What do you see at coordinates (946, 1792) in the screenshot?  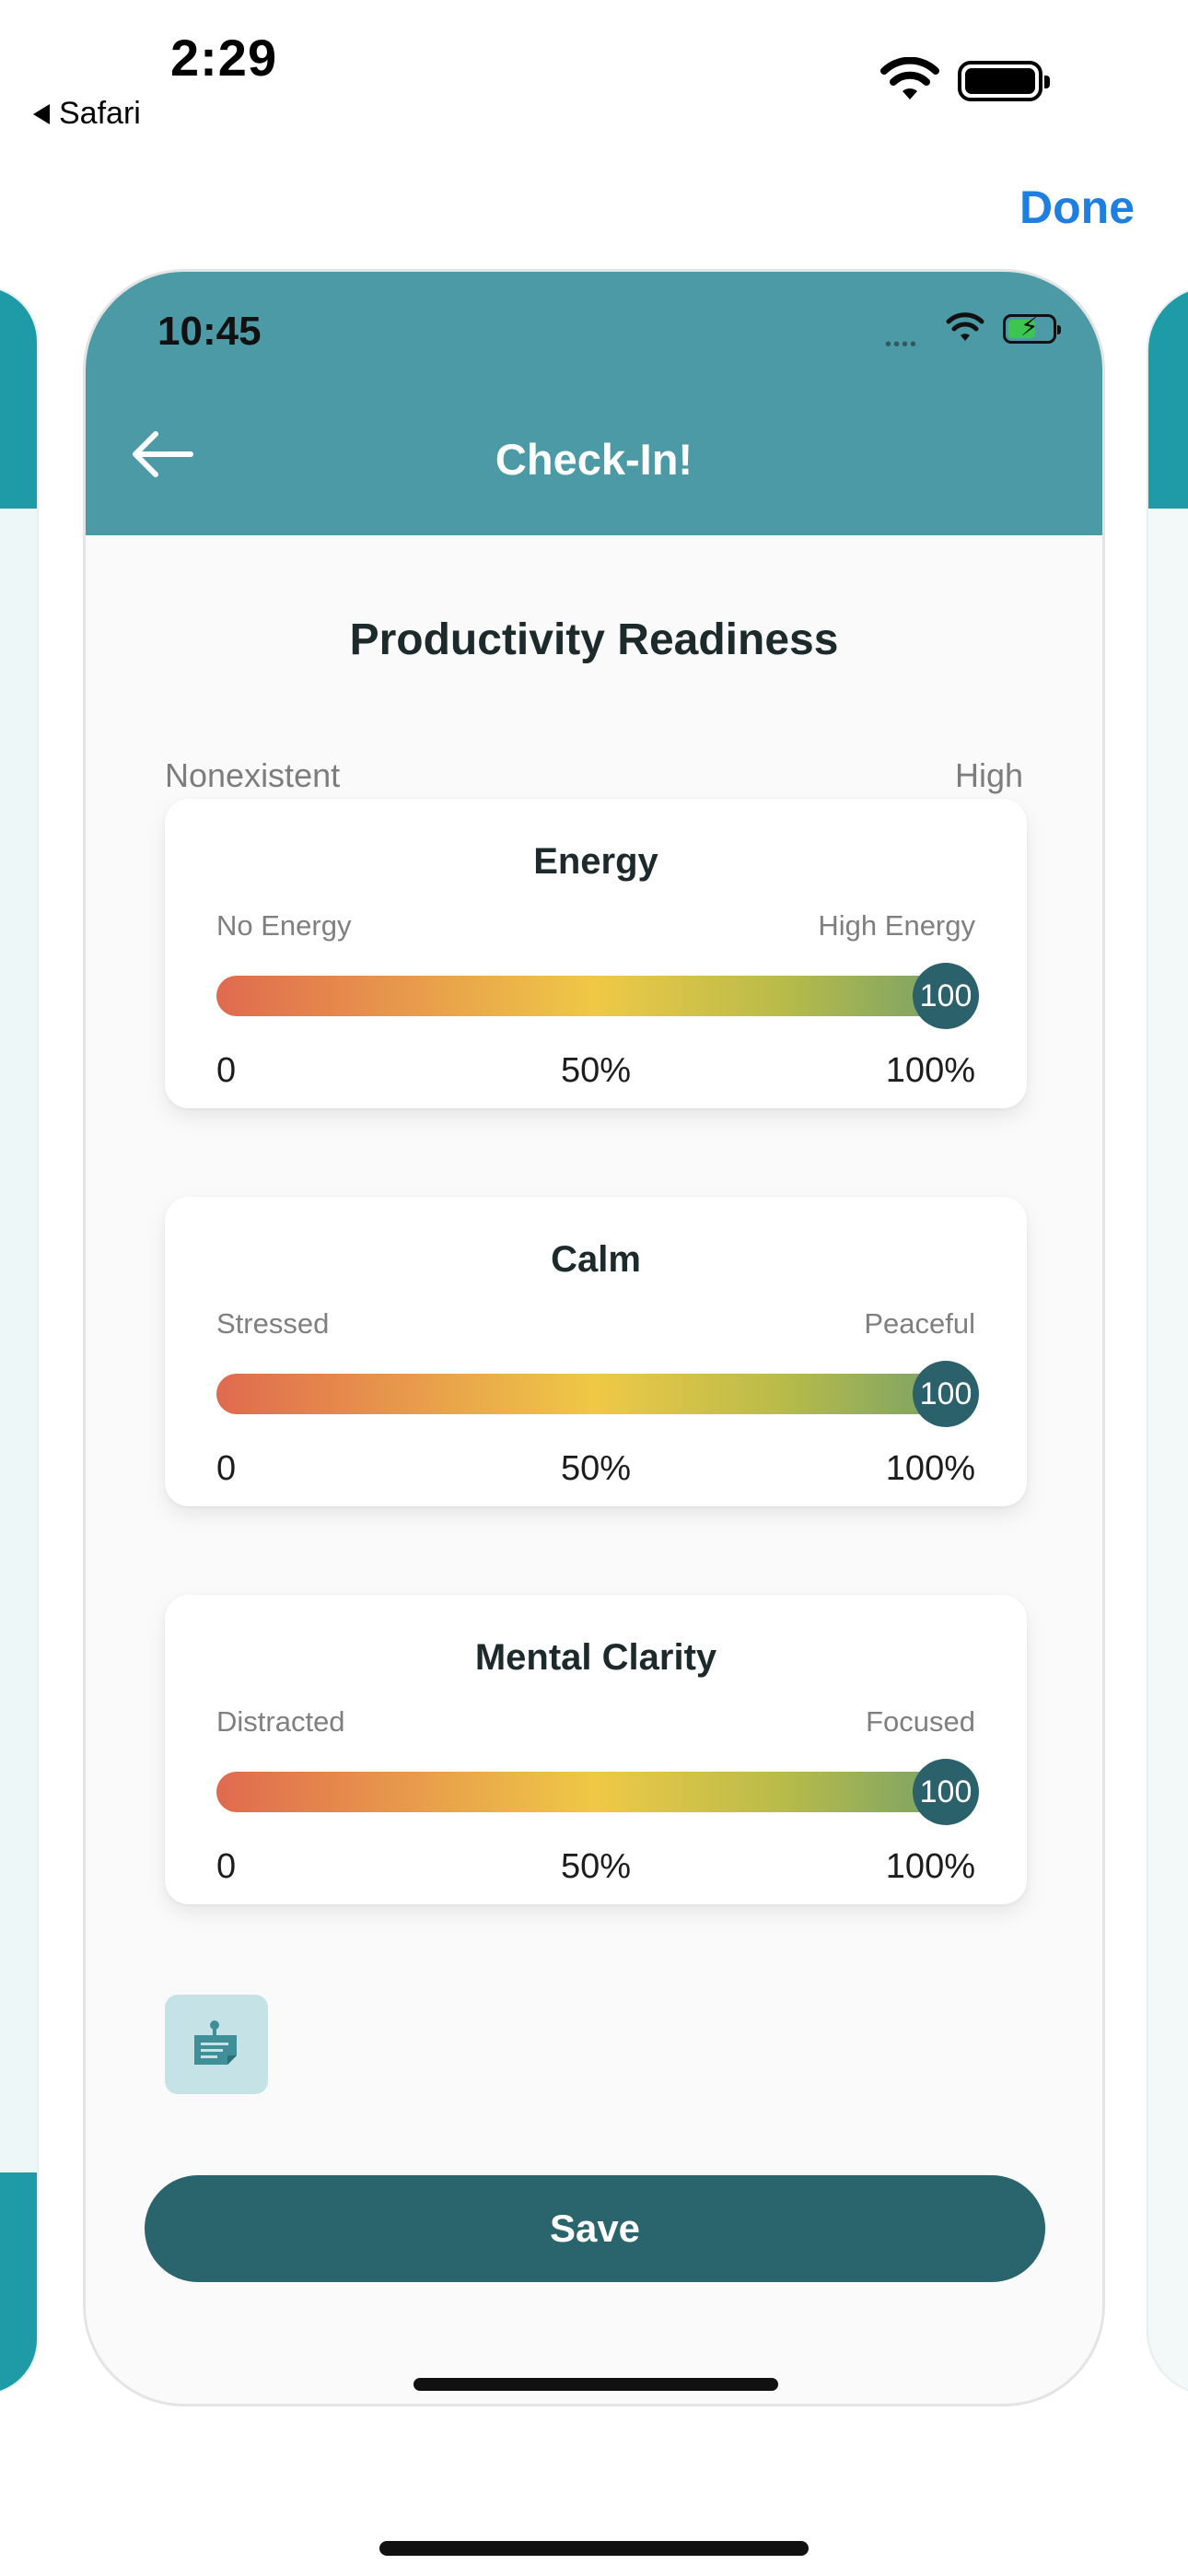 I see `mental-clarity-slider-thumb: 100` at bounding box center [946, 1792].